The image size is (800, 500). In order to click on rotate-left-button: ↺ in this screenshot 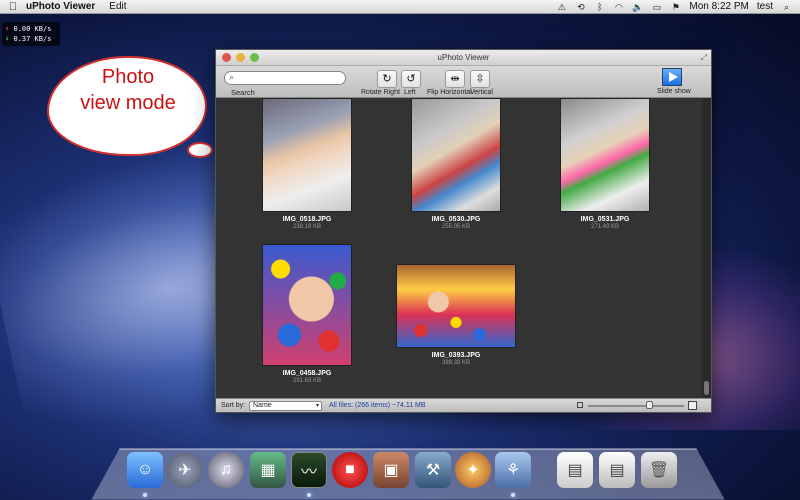, I will do `click(411, 79)`.